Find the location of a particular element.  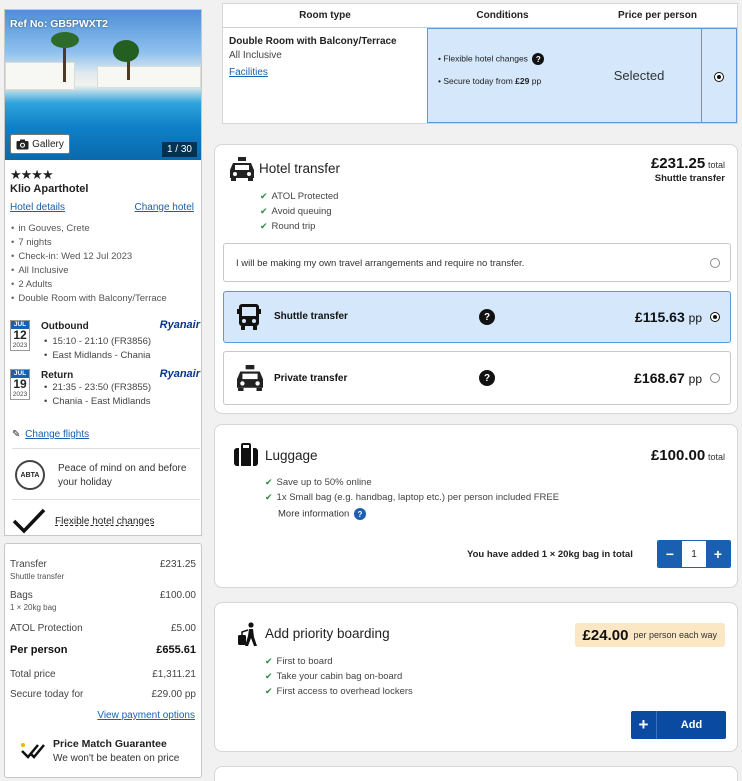

room-radio-cell is located at coordinates (719, 75).